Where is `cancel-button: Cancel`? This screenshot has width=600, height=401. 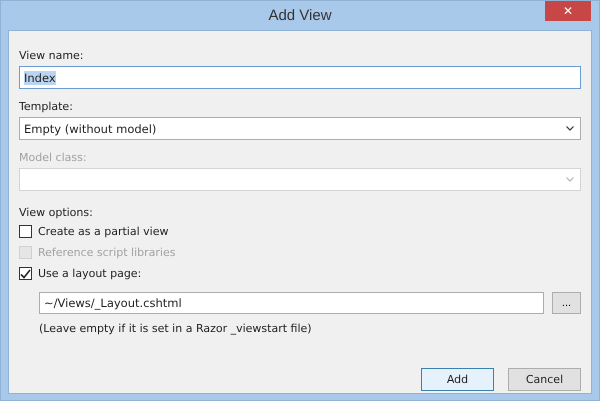 cancel-button: Cancel is located at coordinates (544, 379).